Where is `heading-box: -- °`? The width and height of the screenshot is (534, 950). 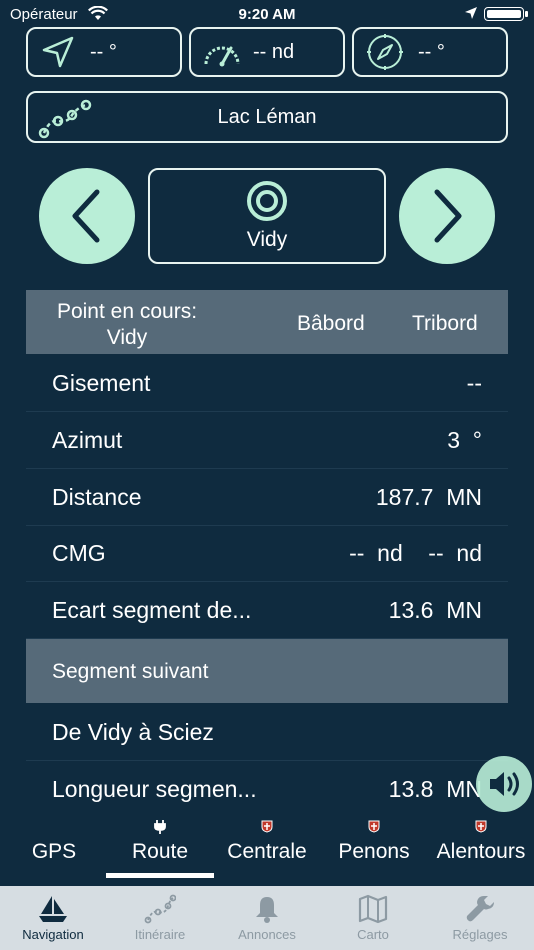
heading-box: -- ° is located at coordinates (104, 52).